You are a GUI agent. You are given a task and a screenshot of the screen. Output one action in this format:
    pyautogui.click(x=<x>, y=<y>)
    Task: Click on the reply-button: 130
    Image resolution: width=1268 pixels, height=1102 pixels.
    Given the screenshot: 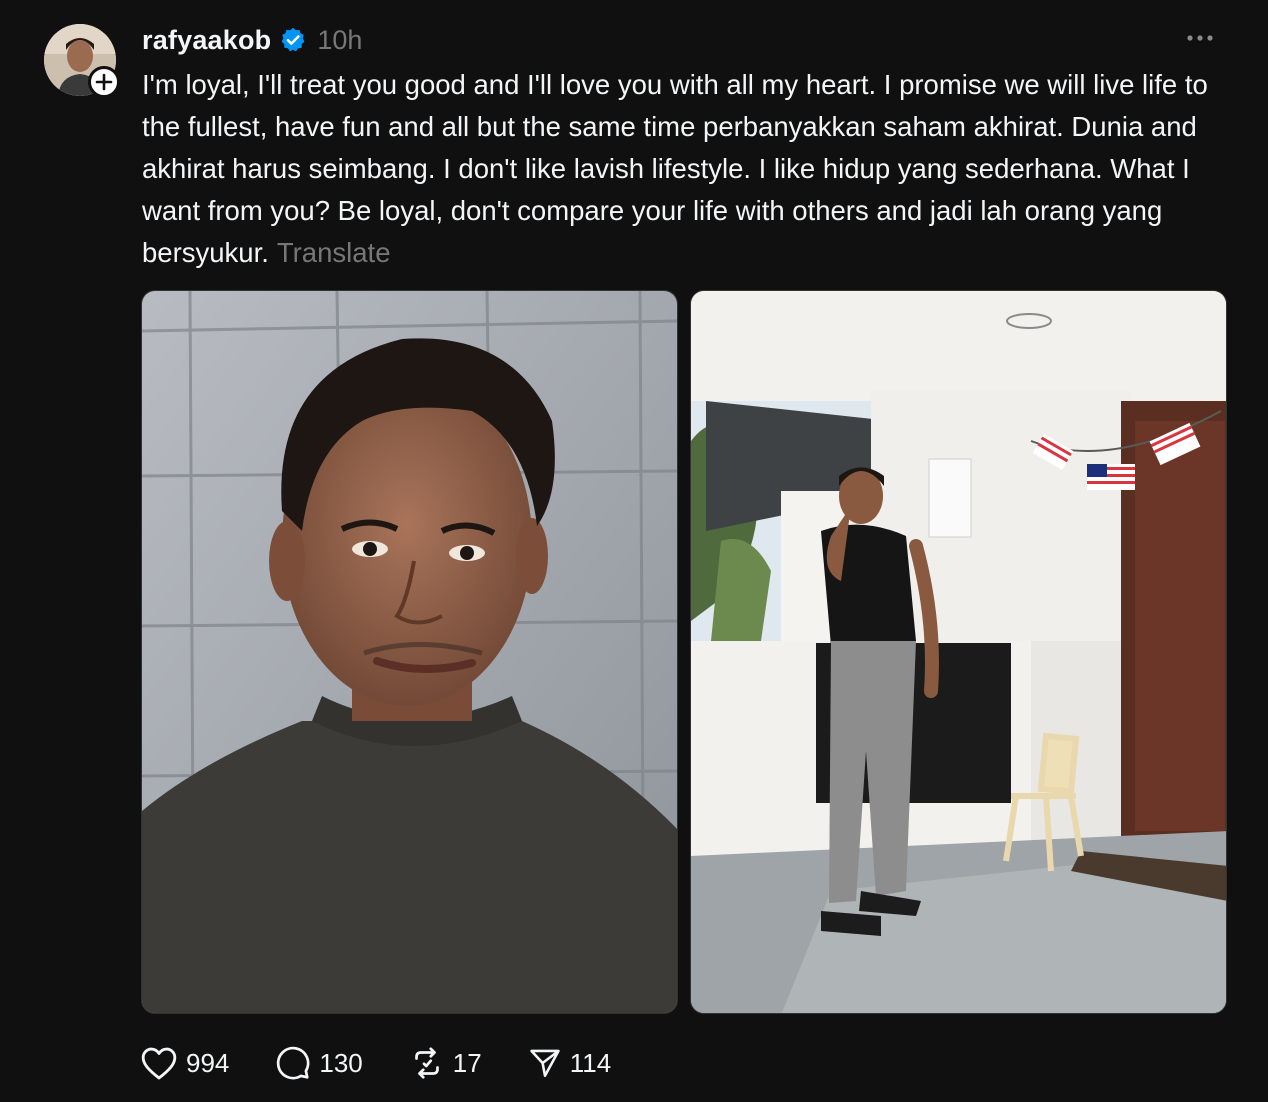 What is the action you would take?
    pyautogui.click(x=319, y=1063)
    